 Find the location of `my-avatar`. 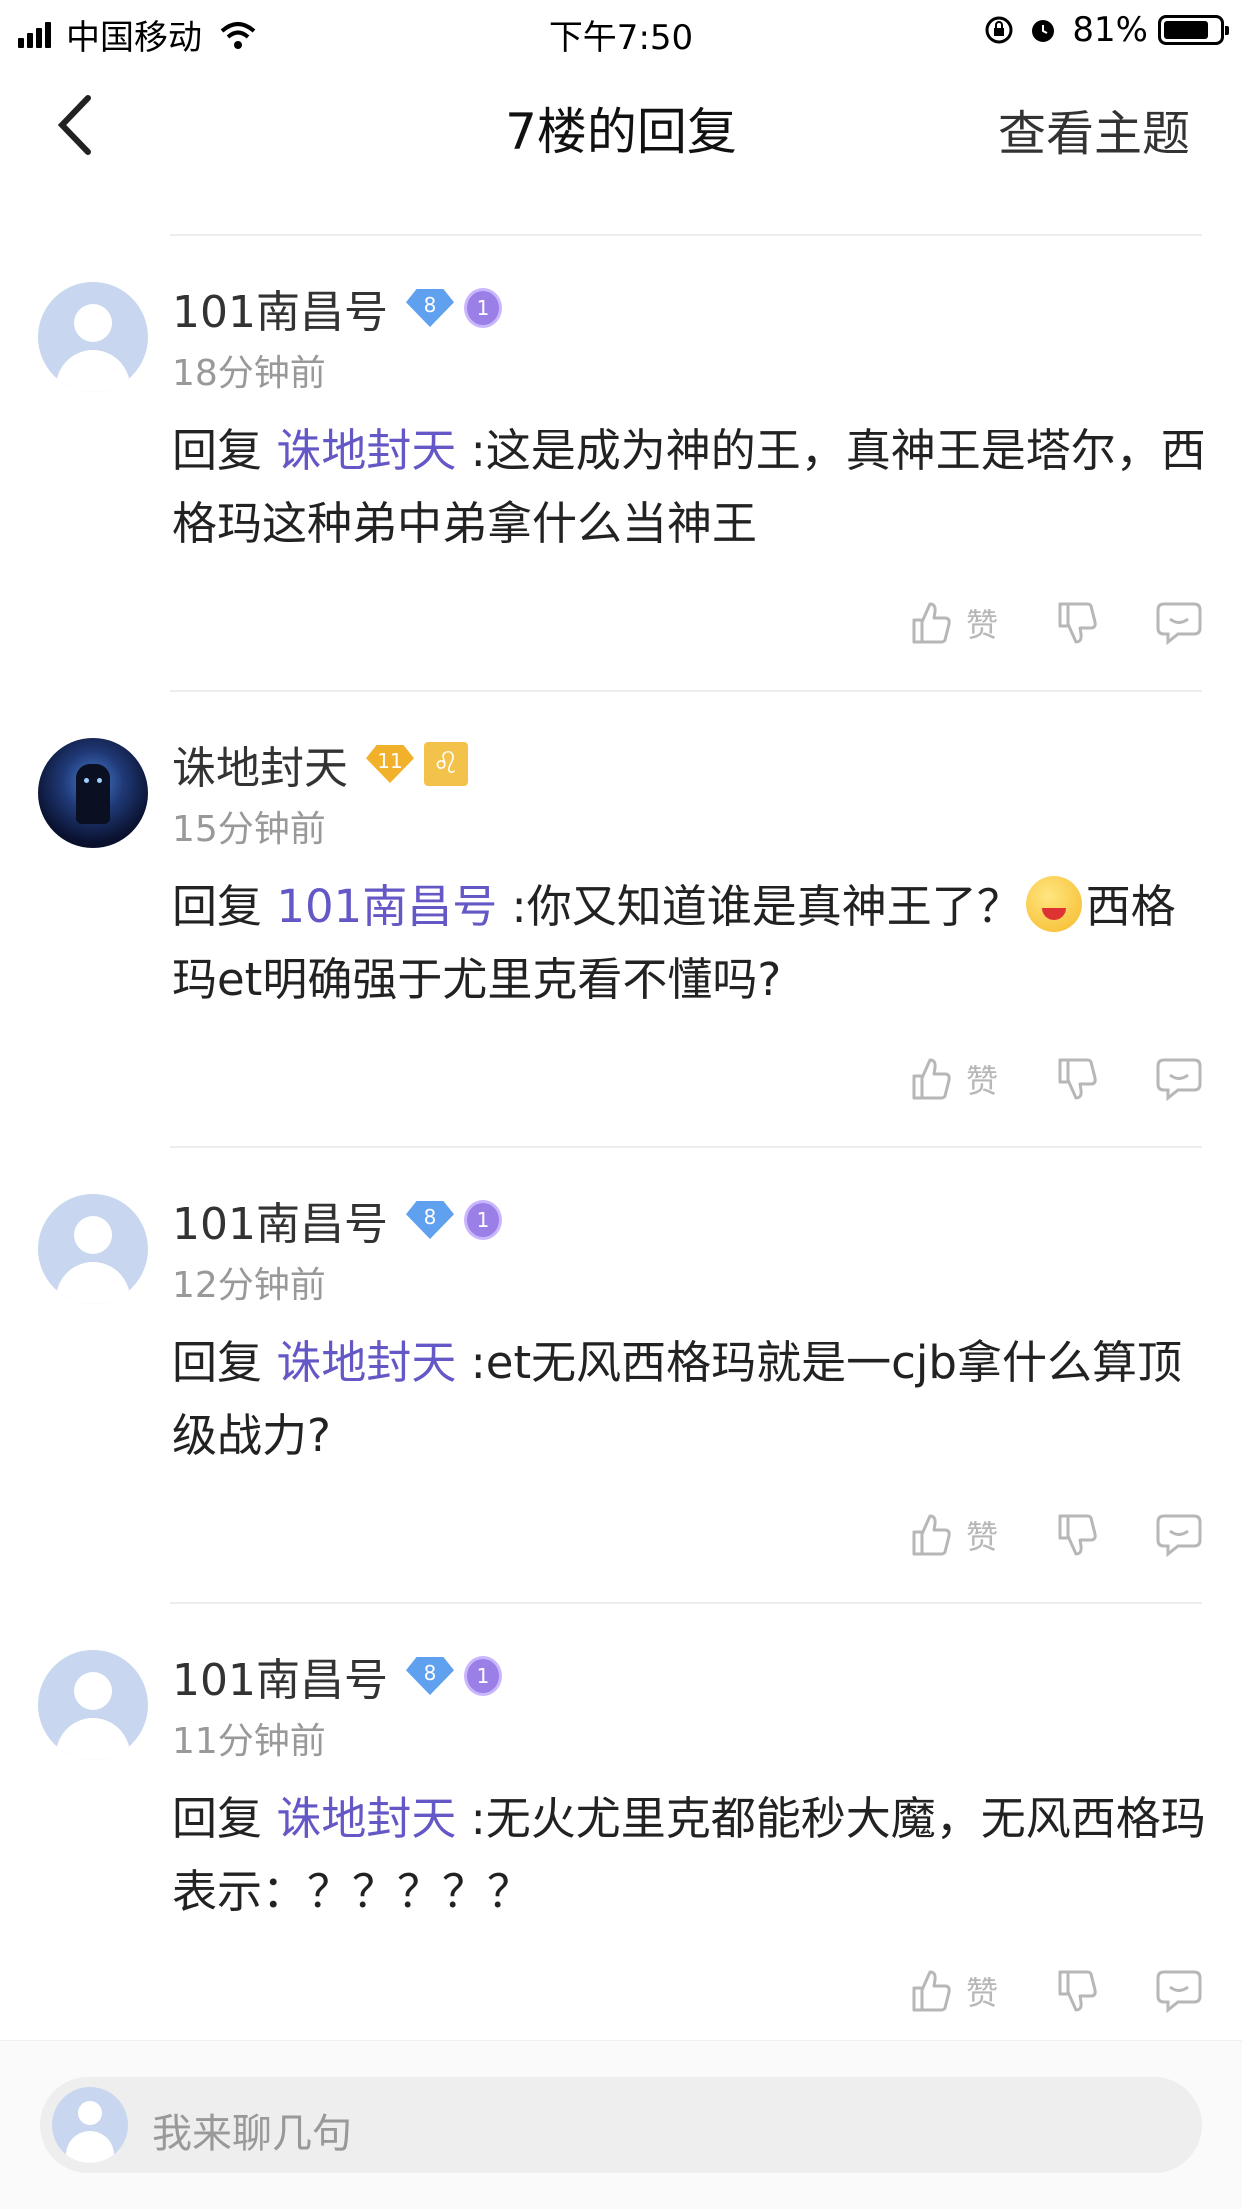

my-avatar is located at coordinates (90, 2125).